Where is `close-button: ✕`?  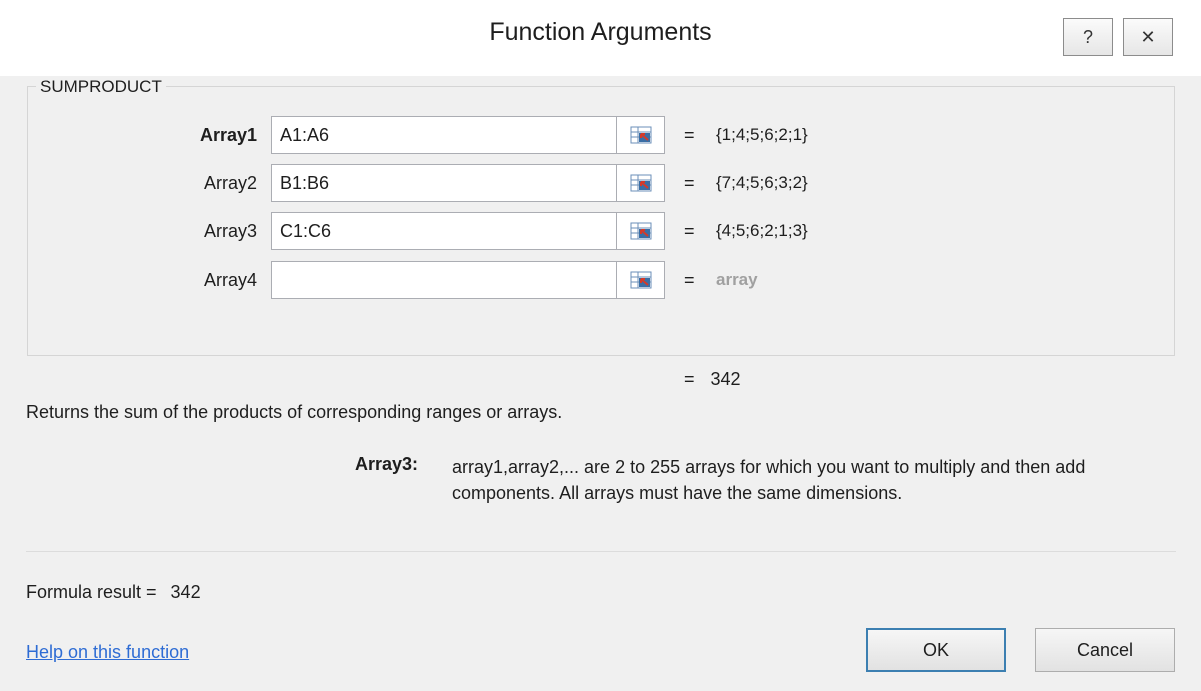 close-button: ✕ is located at coordinates (1148, 37).